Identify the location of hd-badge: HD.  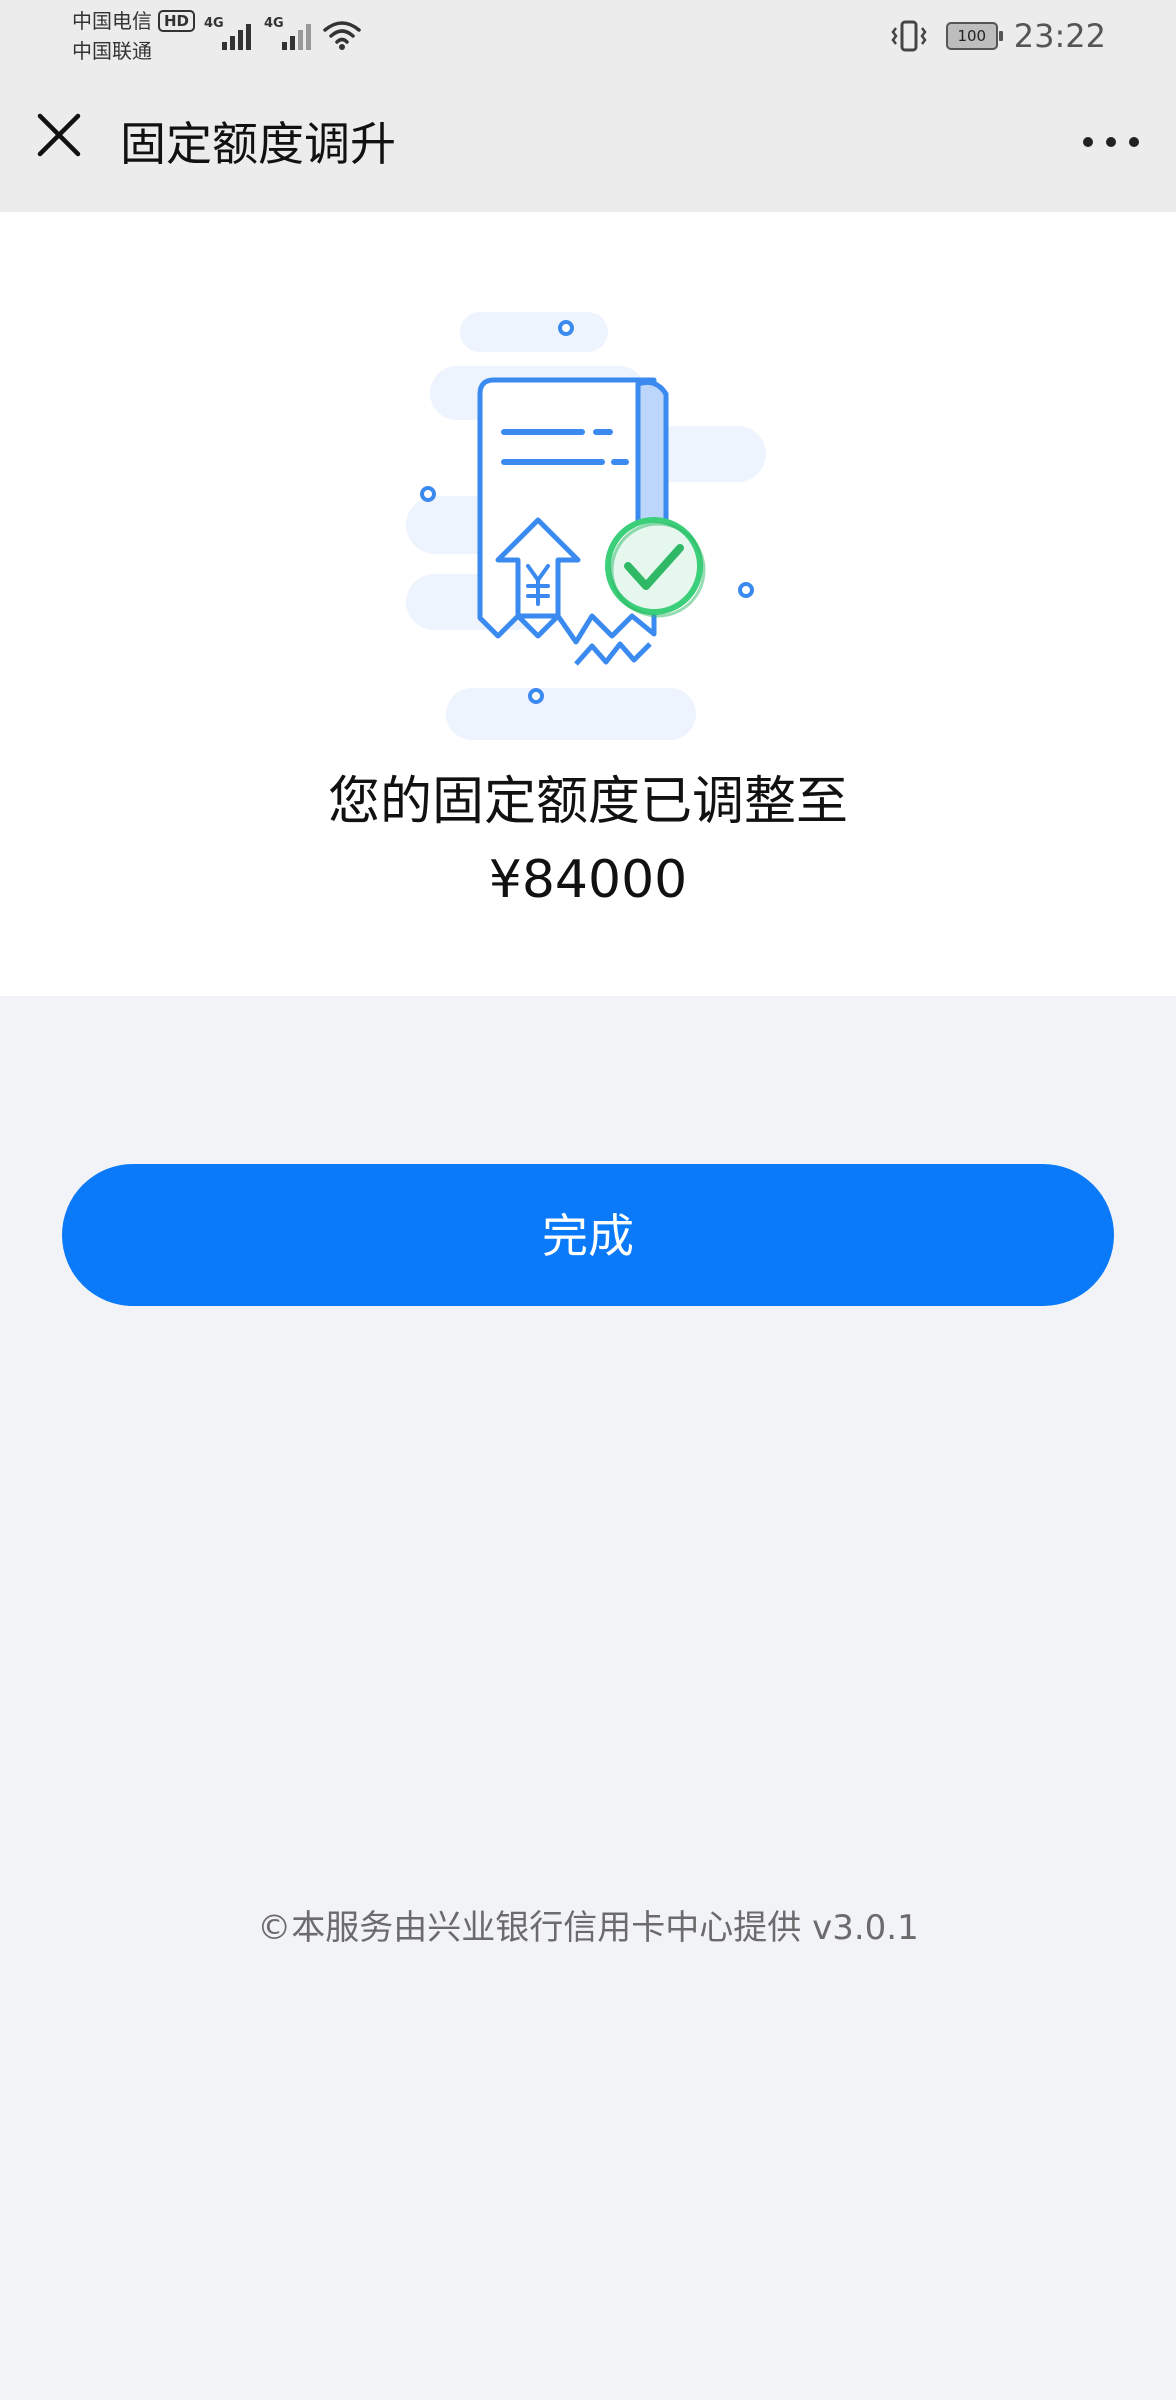
(177, 21).